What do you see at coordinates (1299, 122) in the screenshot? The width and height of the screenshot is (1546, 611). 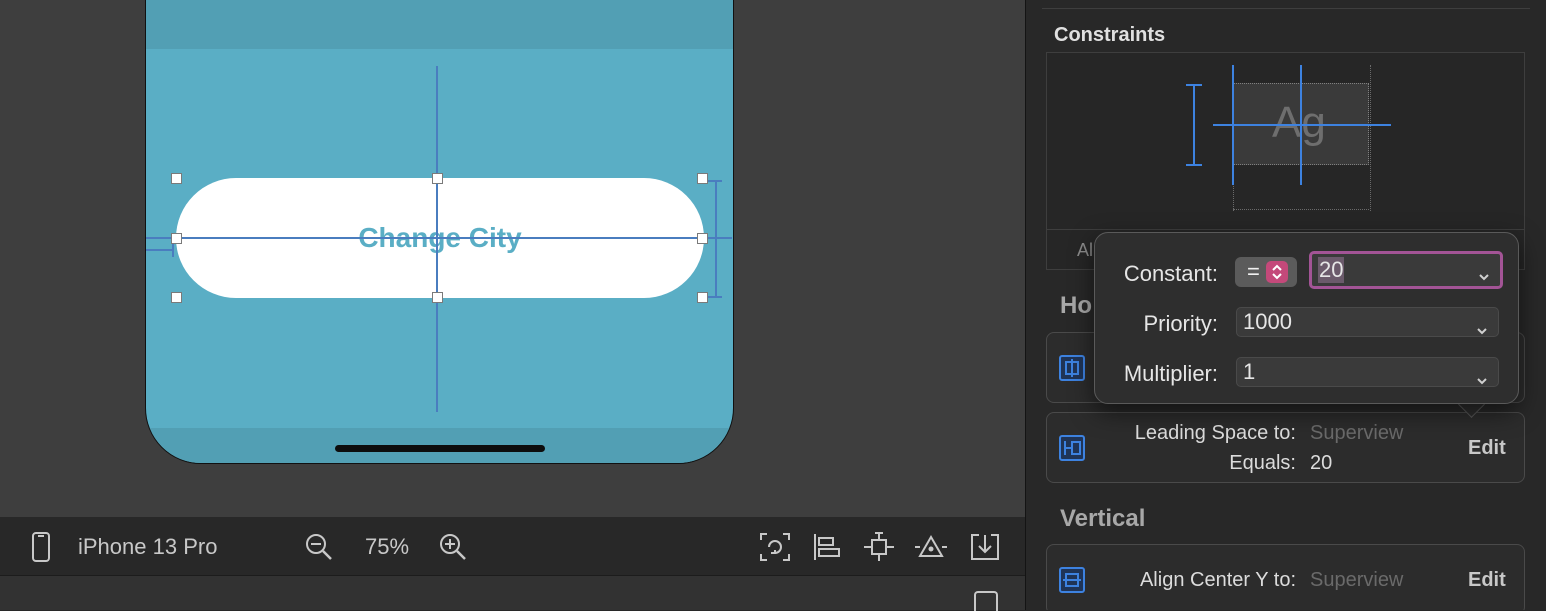 I see `preview-glyph: Ag` at bounding box center [1299, 122].